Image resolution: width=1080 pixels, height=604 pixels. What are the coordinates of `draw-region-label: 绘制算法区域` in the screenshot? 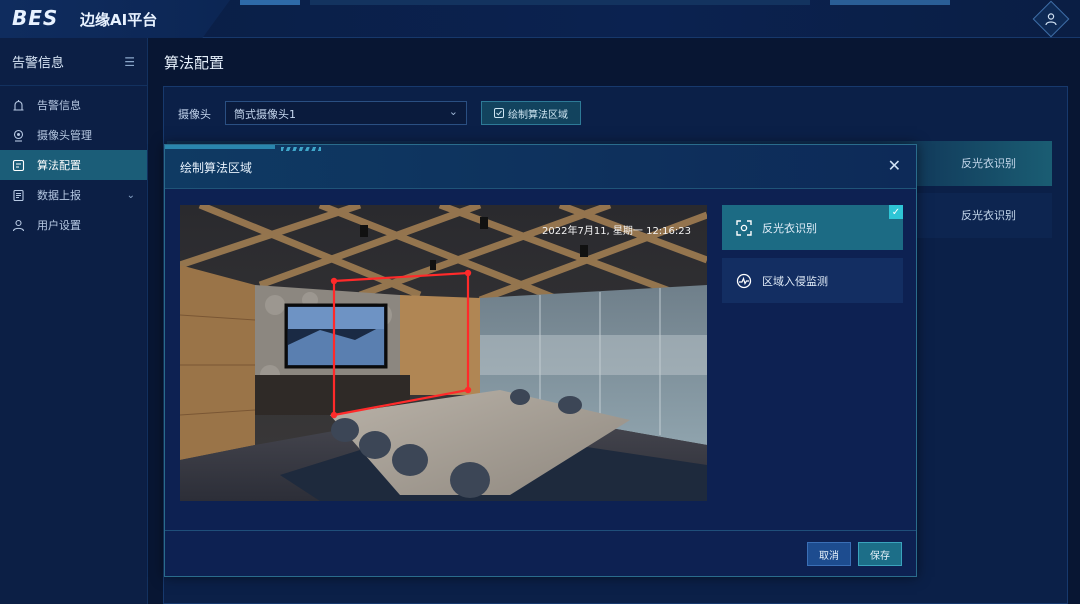 It's located at (538, 115).